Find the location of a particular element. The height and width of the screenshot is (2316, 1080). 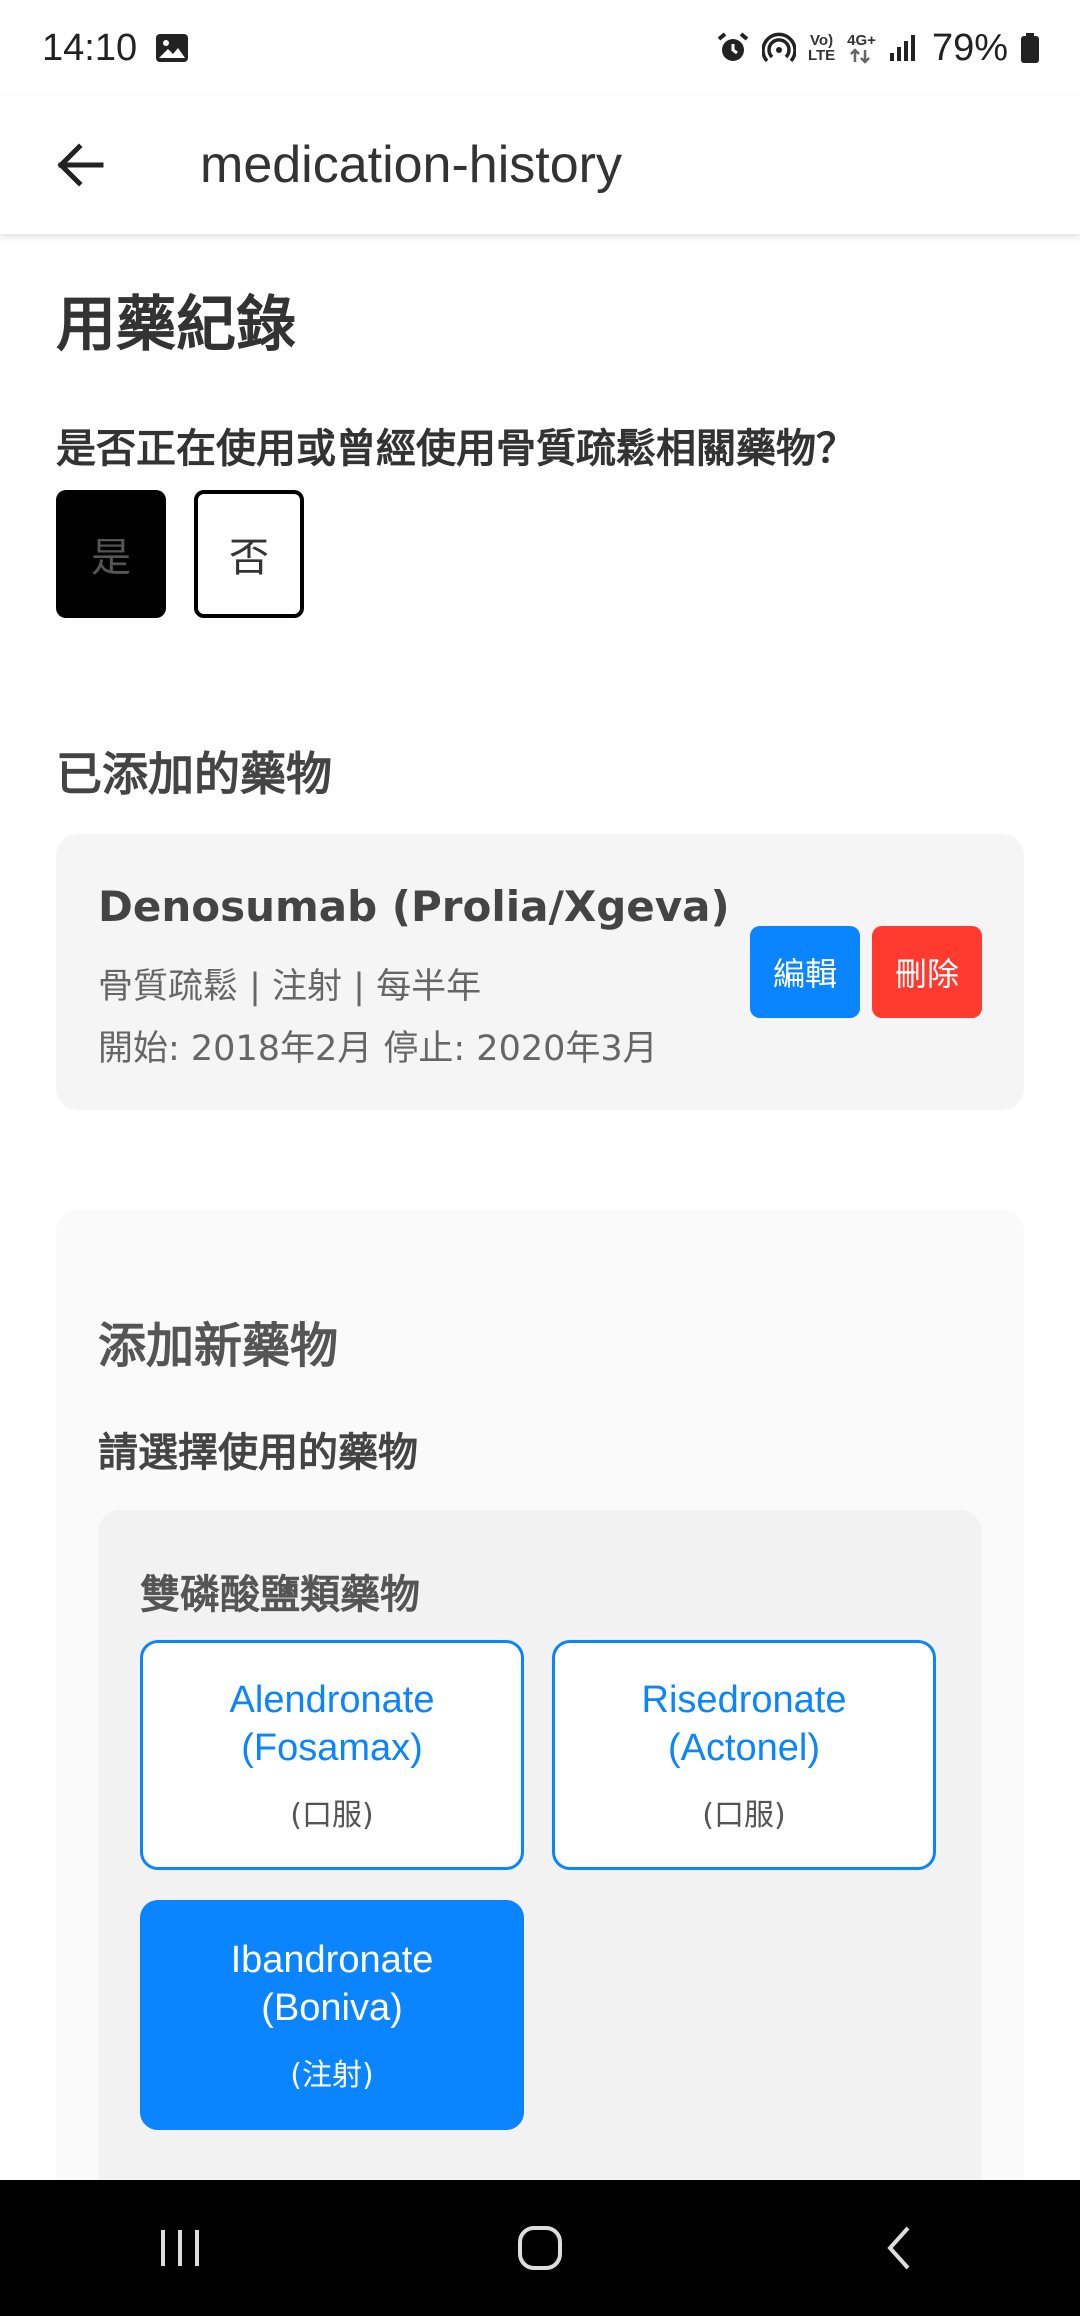

arrow-left-icon is located at coordinates (80, 165).